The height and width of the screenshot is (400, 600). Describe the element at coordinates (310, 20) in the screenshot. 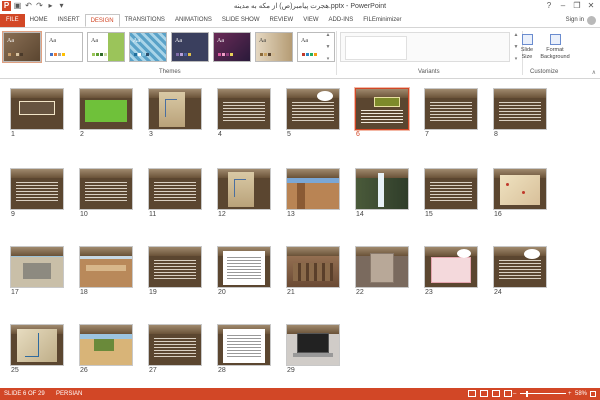

I see `tab-view: VIEW` at that location.